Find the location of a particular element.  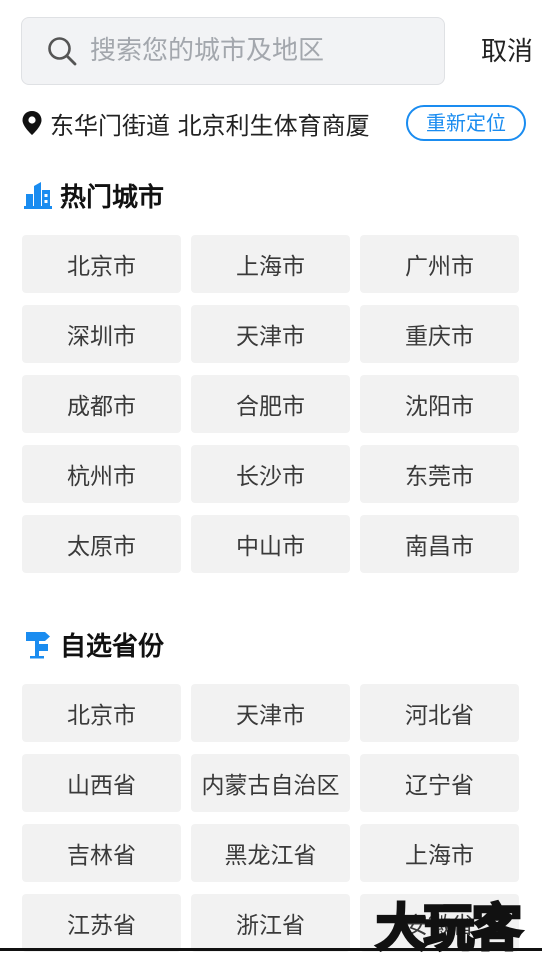

hot-city-button: 南昌市 is located at coordinates (439, 544).